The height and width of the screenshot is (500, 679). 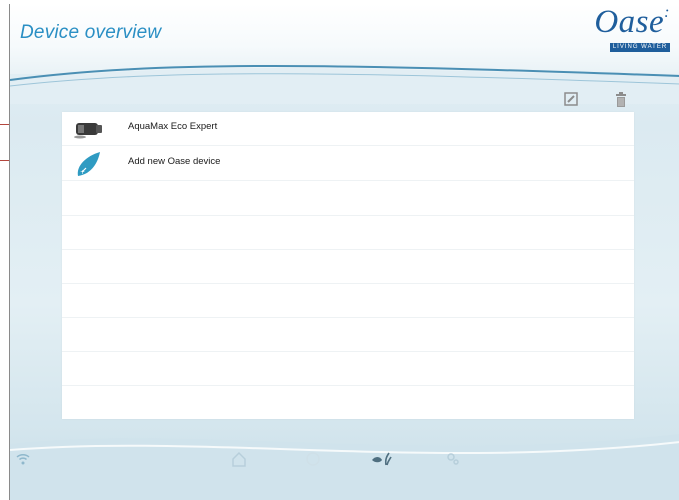 I want to click on device-row: AquaMax Eco Expert, so click(x=348, y=129).